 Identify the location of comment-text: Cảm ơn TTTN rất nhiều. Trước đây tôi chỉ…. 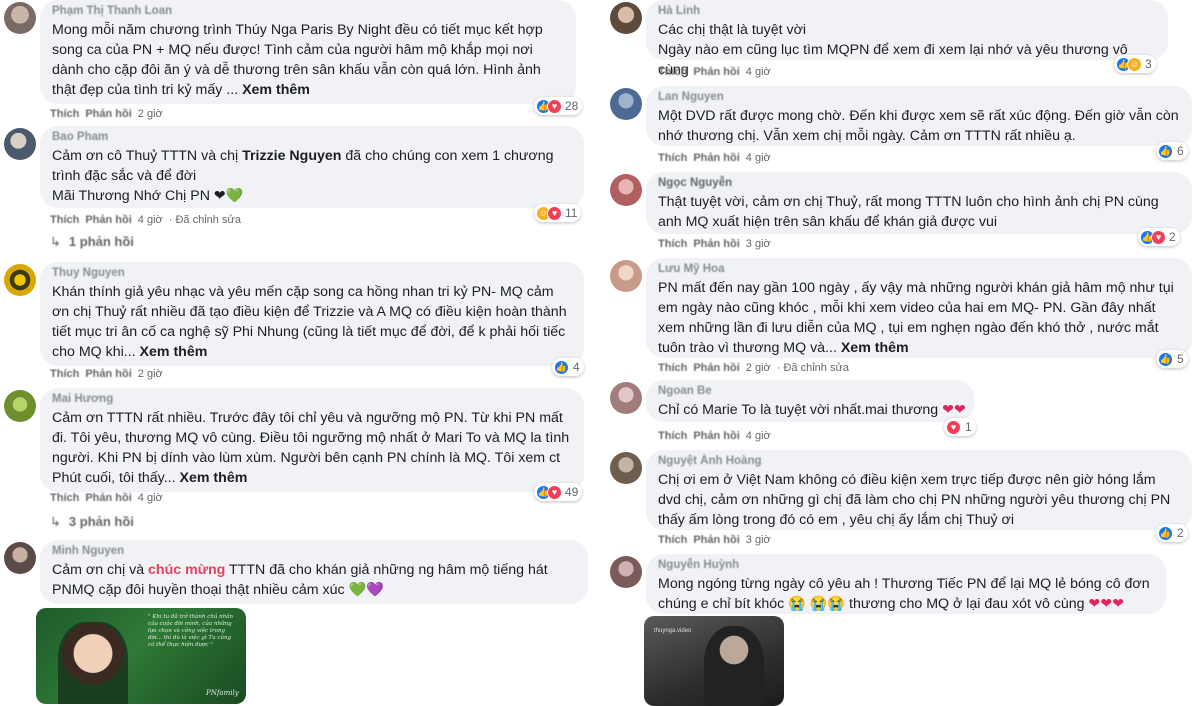
(311, 448).